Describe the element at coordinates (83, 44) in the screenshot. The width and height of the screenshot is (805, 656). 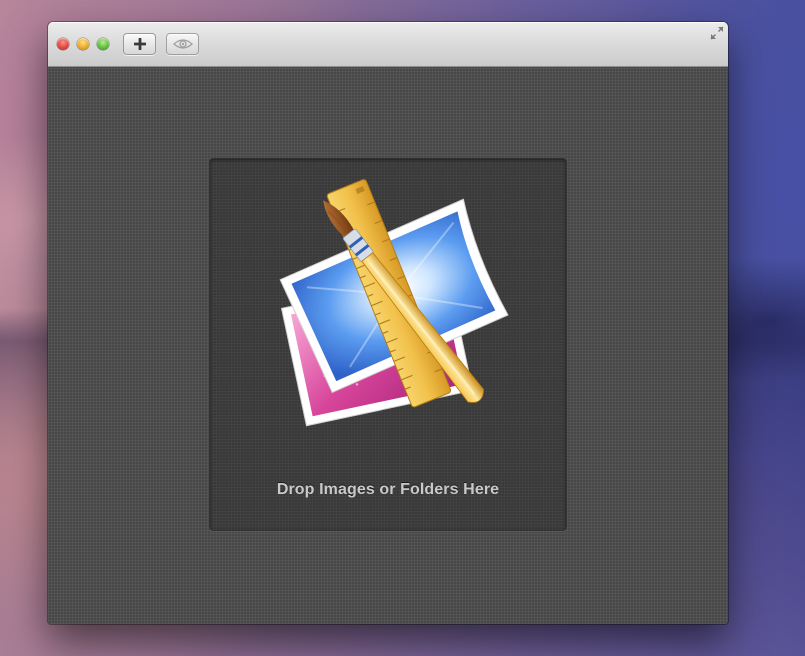
I see `minimize-window-button` at that location.